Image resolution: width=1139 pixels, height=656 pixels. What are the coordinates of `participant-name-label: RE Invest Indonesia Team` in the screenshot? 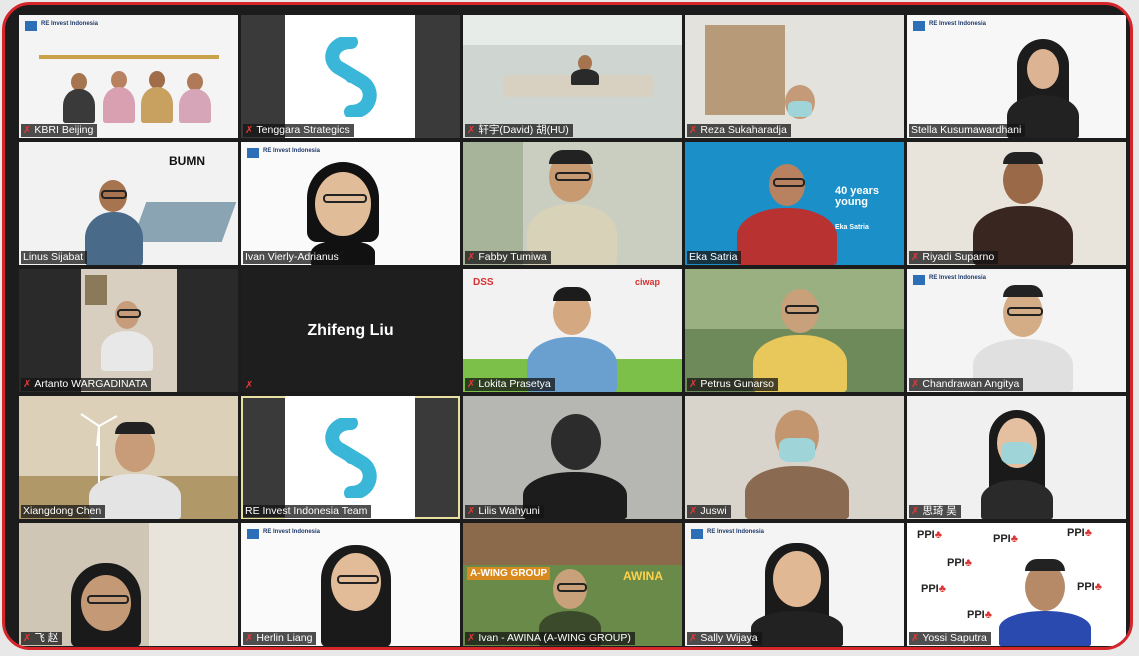 It's located at (307, 511).